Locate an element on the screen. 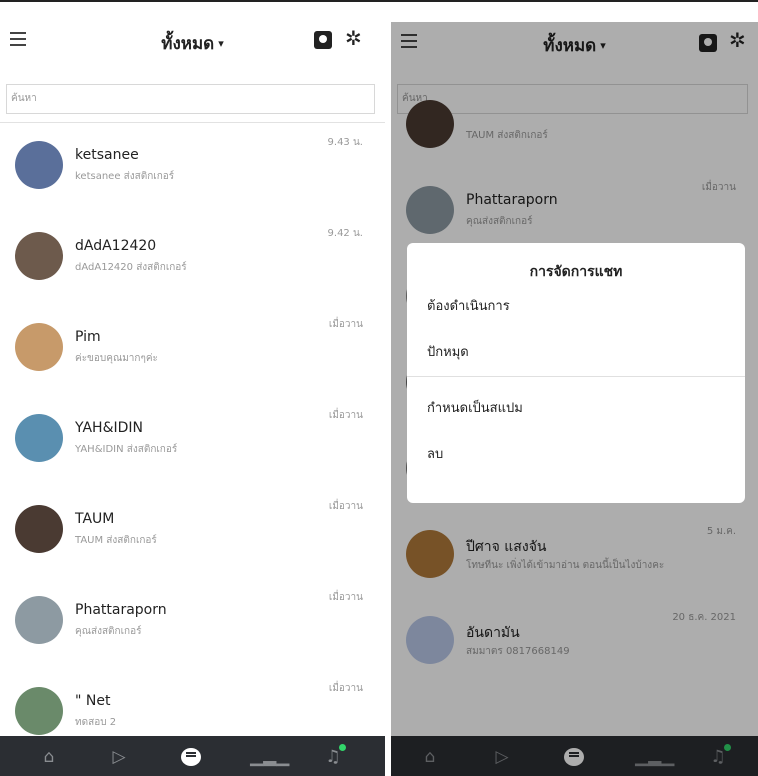 This screenshot has width=758, height=776. notification-badge is located at coordinates (342, 747).